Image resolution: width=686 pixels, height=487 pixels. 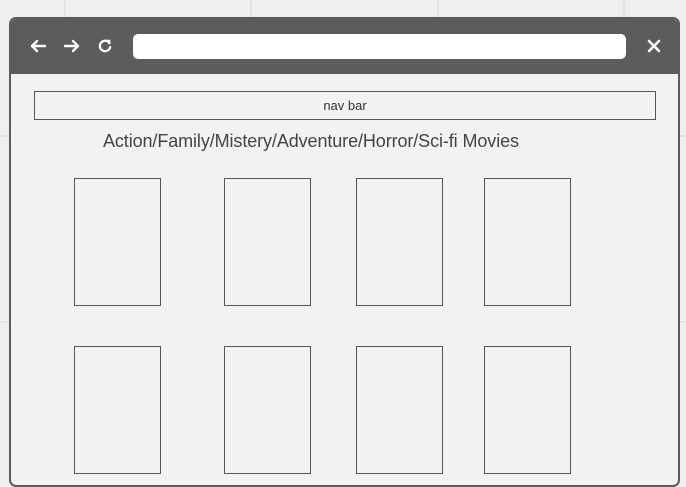 I want to click on back-button, so click(x=38, y=46).